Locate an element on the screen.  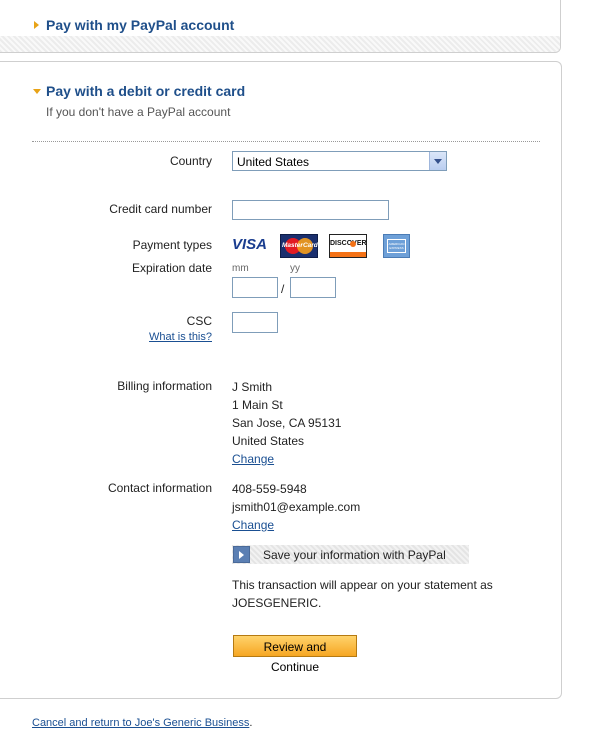
cancel-link-suffix: . is located at coordinates (251, 723).